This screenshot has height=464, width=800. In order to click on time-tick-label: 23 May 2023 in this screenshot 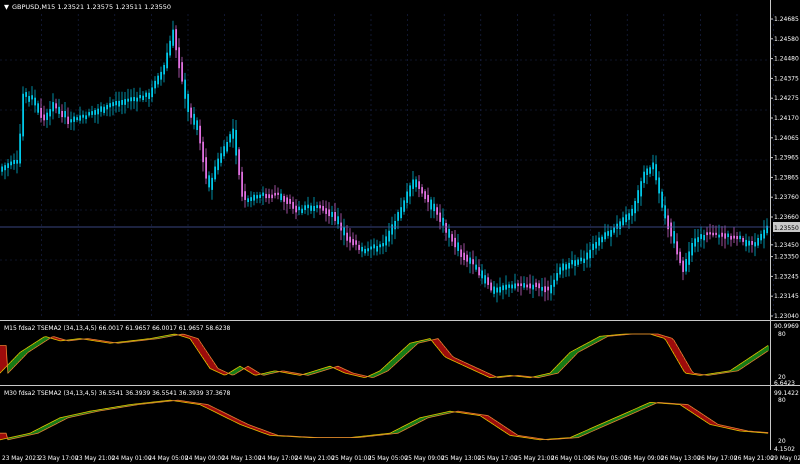, I will do `click(21, 459)`.